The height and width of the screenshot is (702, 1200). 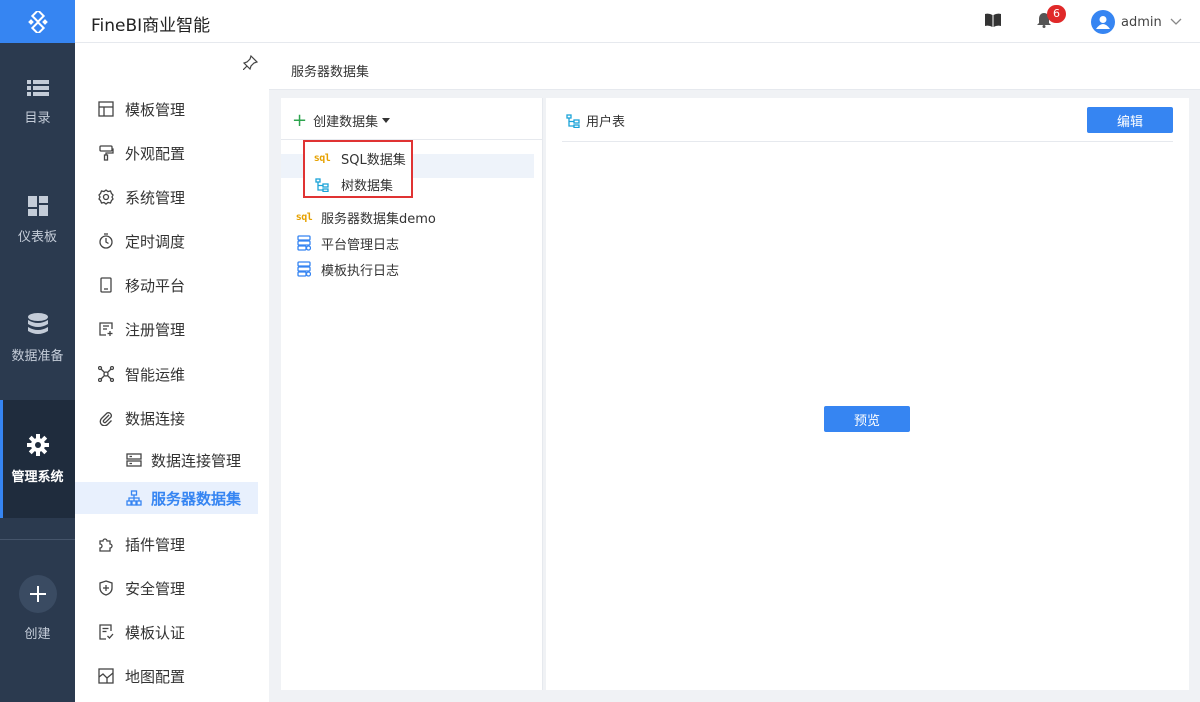 I want to click on rail-create: 创建, so click(x=37, y=608).